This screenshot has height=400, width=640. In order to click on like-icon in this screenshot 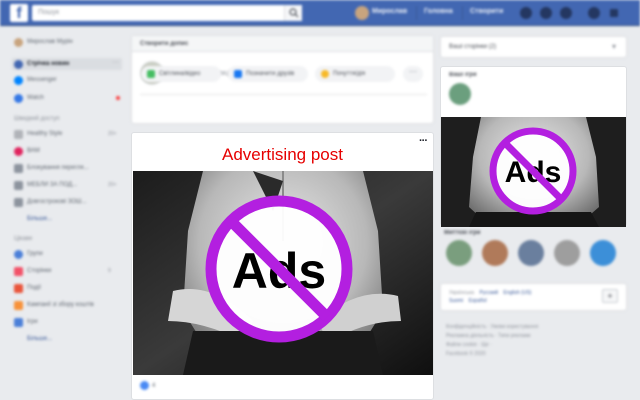, I will do `click(144, 385)`.